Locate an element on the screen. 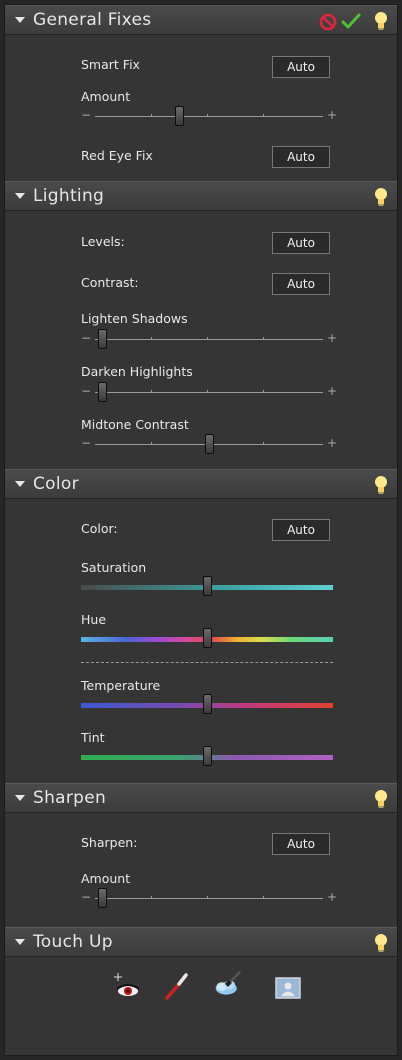 The width and height of the screenshot is (402, 1060). contrast-label: Contrast: is located at coordinates (110, 282).